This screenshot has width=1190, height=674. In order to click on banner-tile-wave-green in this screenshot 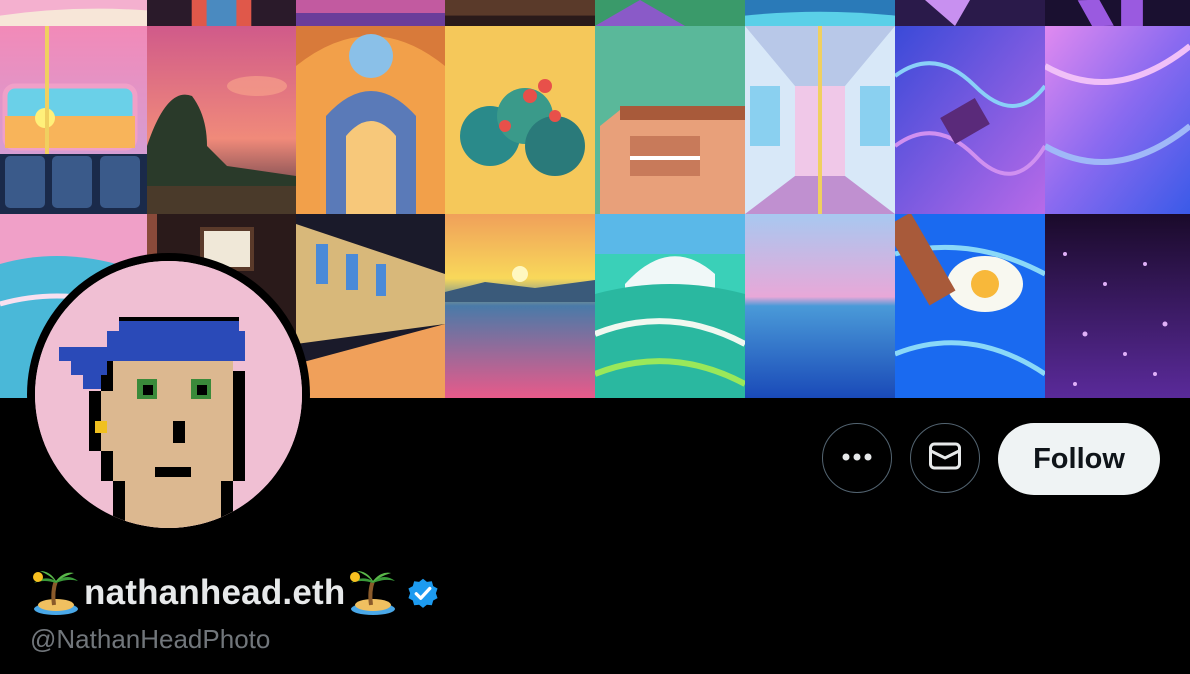, I will do `click(670, 306)`.